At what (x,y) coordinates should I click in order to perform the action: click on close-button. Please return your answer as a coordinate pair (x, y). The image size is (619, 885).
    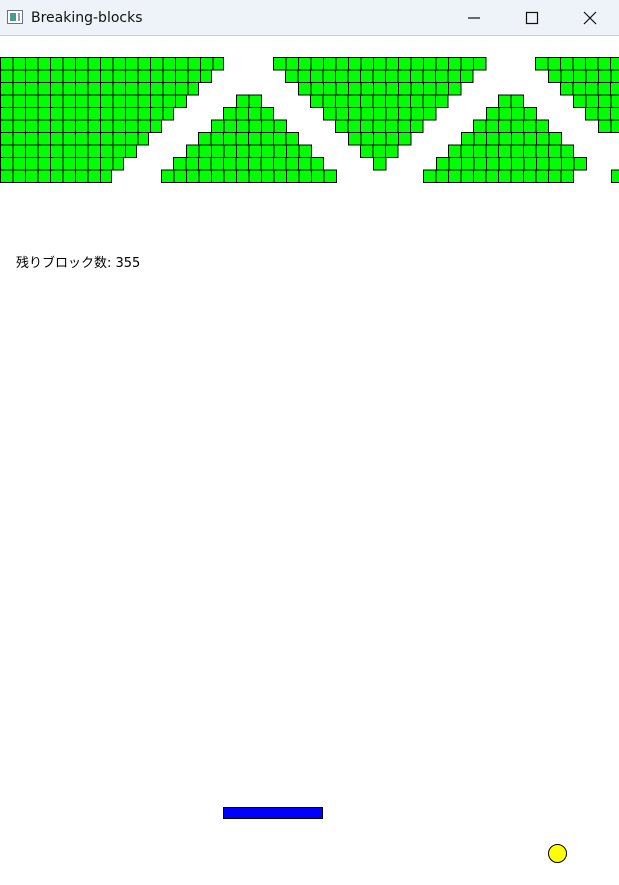
    Looking at the image, I should click on (590, 17).